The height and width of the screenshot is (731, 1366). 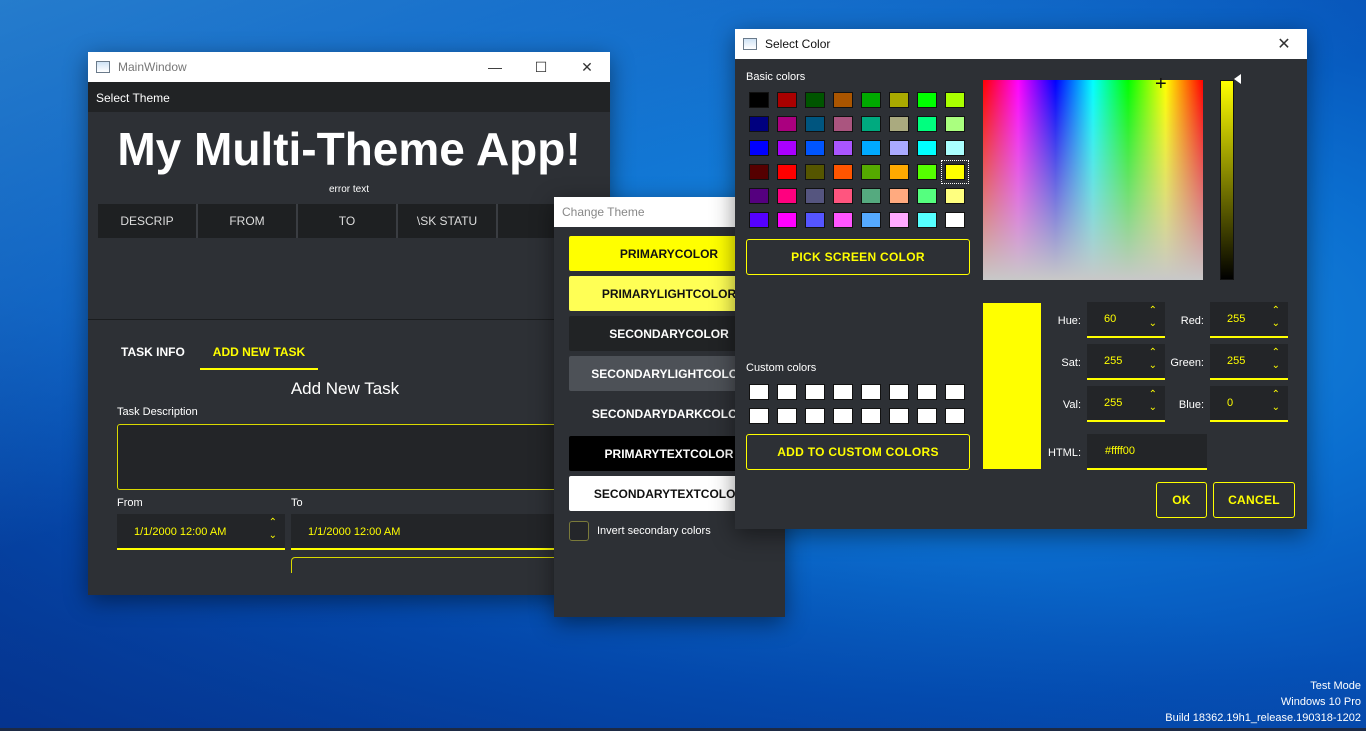 I want to click on green-spinner: ⌃ ⌄, so click(x=1276, y=359).